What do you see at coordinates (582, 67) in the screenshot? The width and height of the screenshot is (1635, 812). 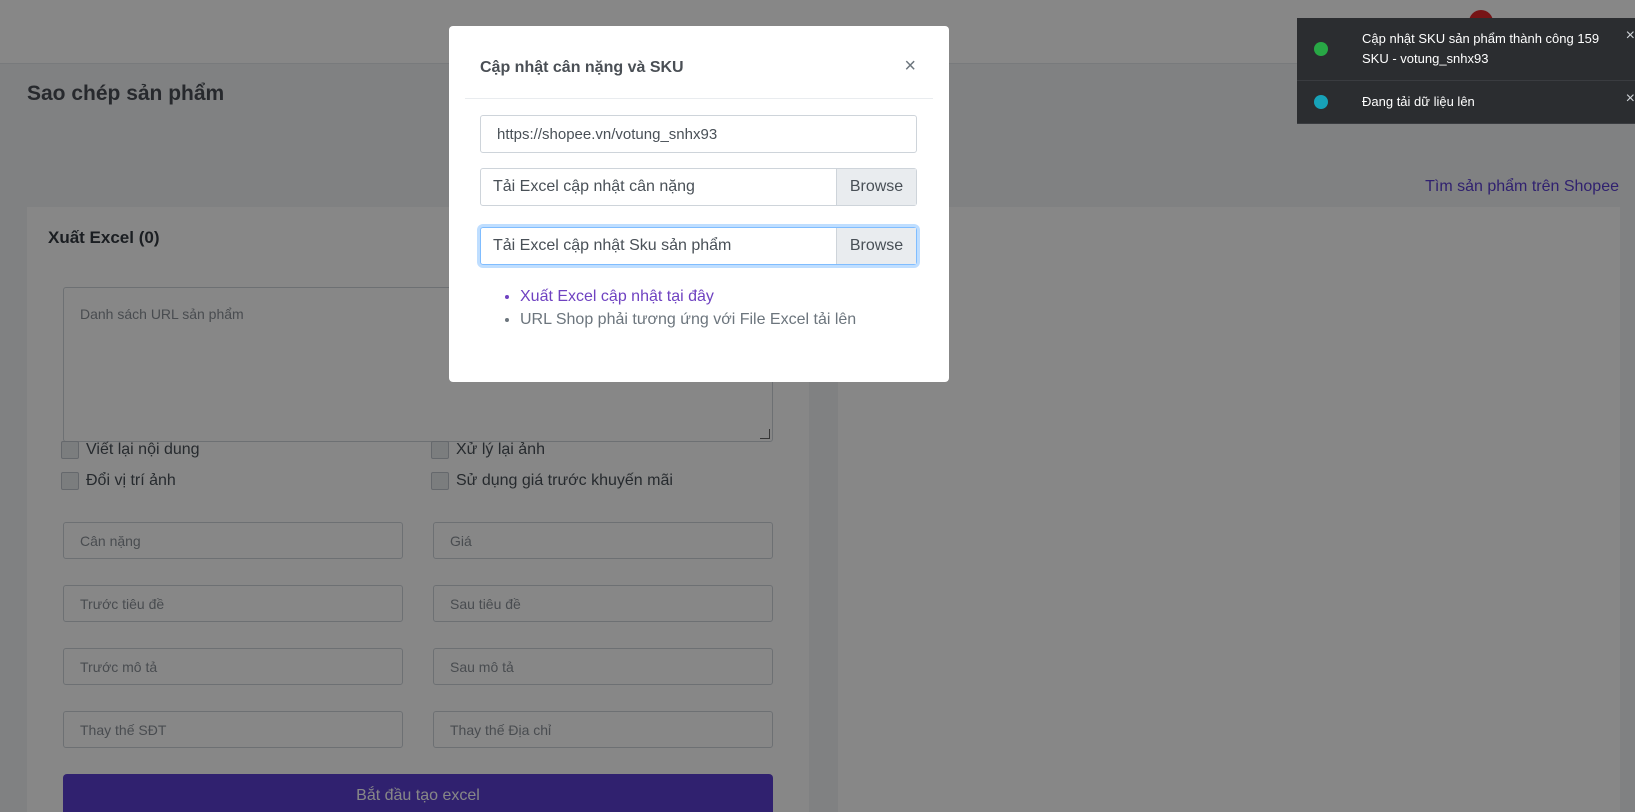 I see `modal-title: Cập nhật cân nặng và SKU` at bounding box center [582, 67].